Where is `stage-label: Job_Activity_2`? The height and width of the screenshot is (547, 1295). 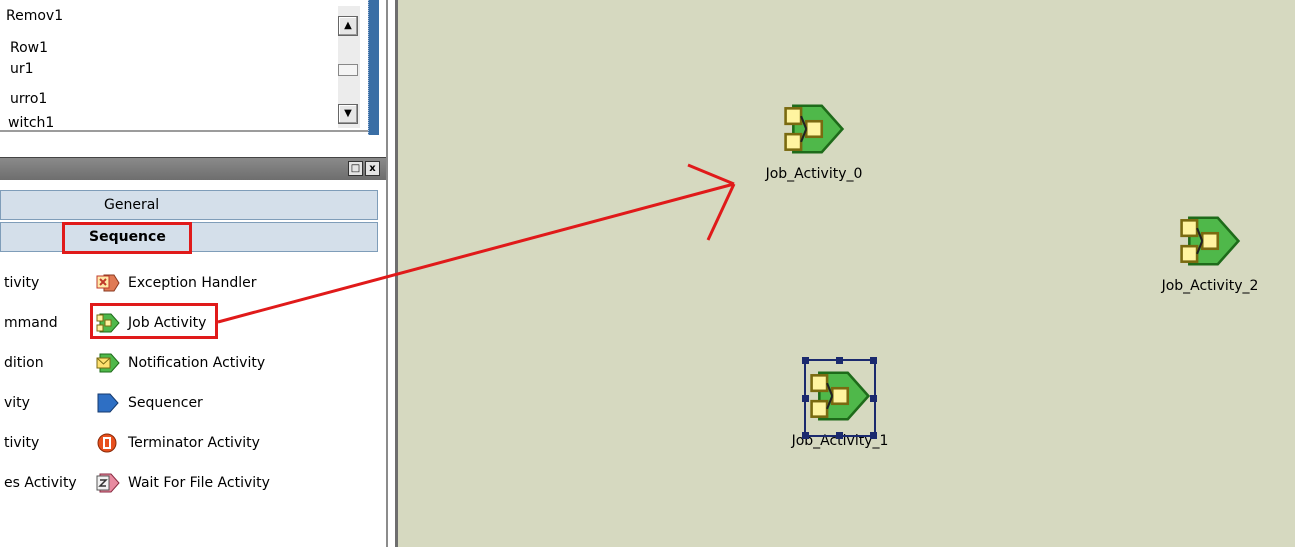 stage-label: Job_Activity_2 is located at coordinates (1210, 286).